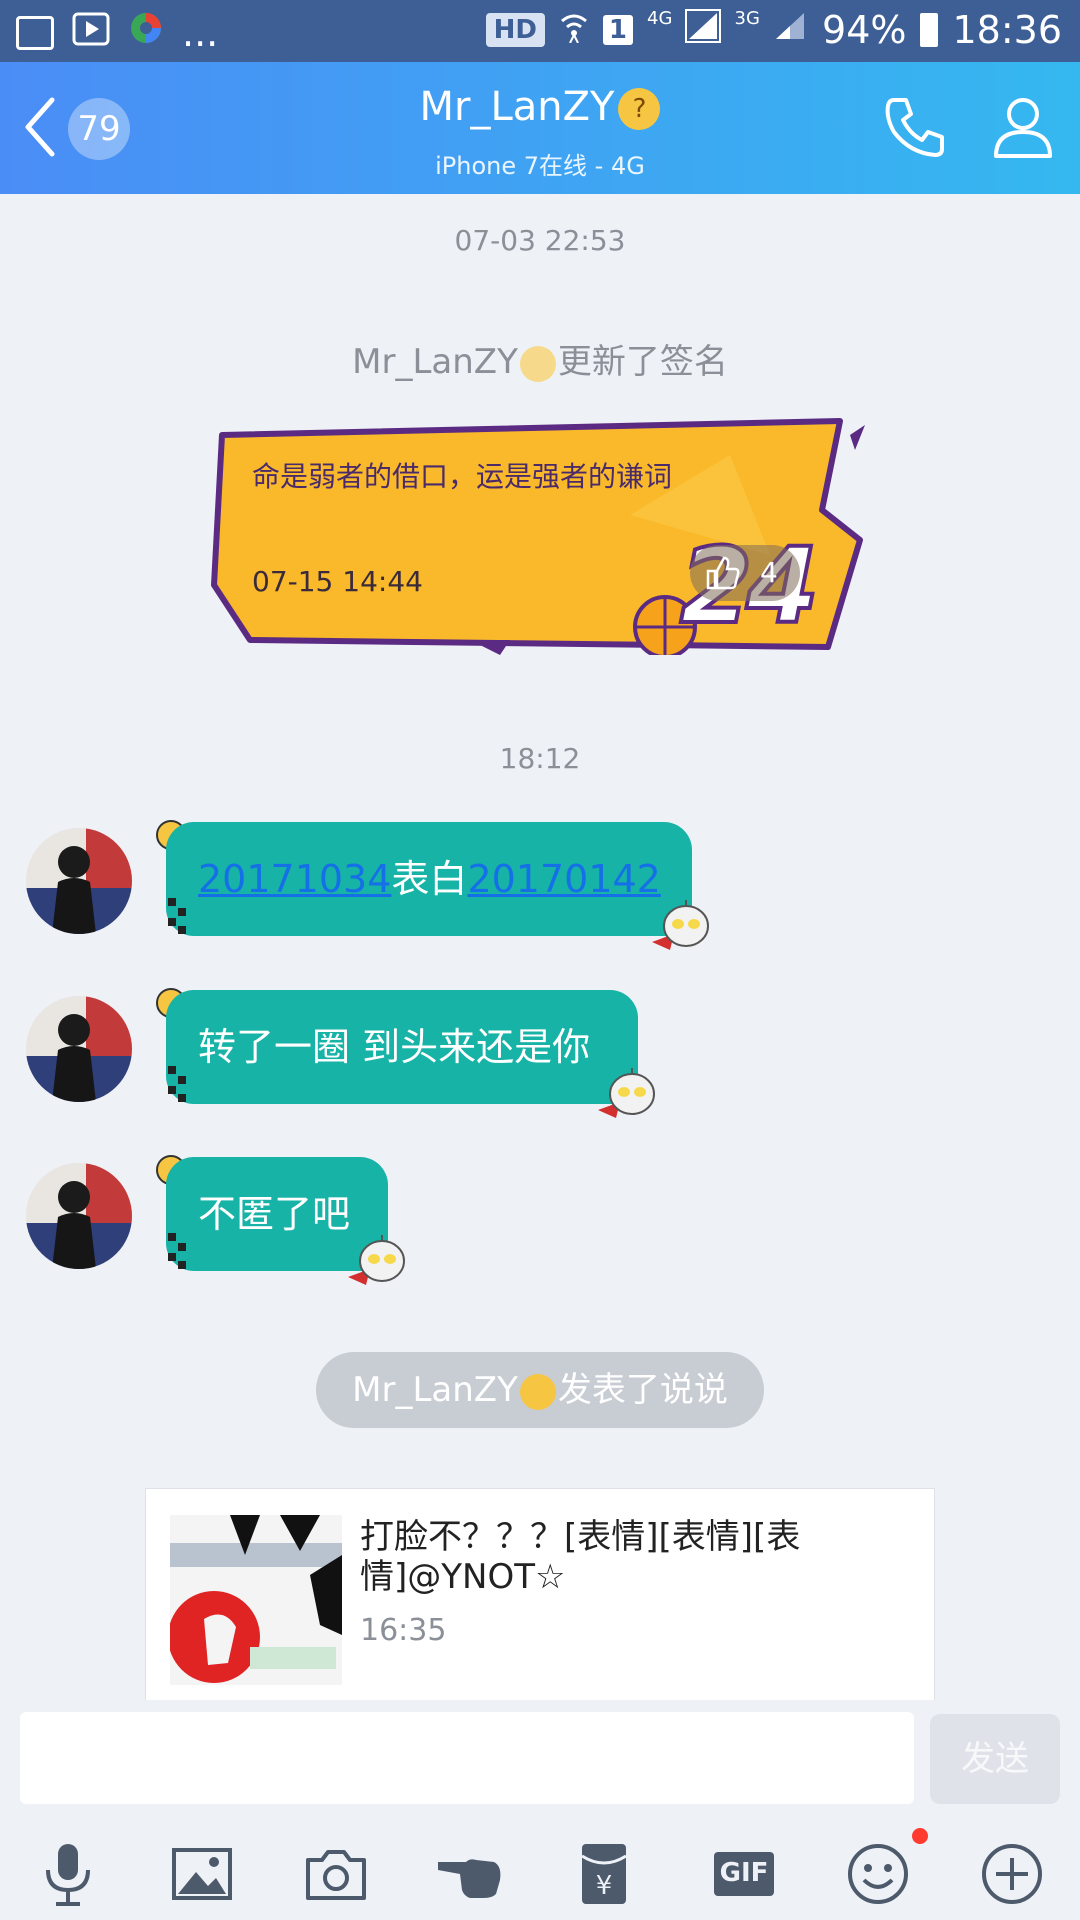  Describe the element at coordinates (772, 30) in the screenshot. I see `signal-3g: 3G` at that location.